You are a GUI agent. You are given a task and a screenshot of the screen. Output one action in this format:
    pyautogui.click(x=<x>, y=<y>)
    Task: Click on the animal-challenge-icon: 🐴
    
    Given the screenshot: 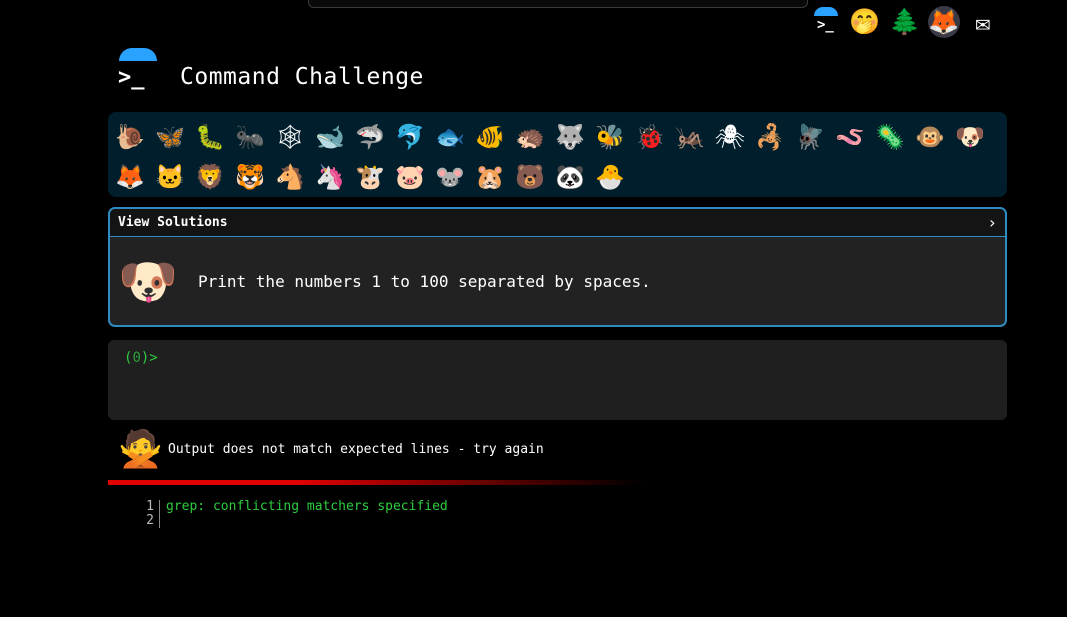 What is the action you would take?
    pyautogui.click(x=290, y=177)
    